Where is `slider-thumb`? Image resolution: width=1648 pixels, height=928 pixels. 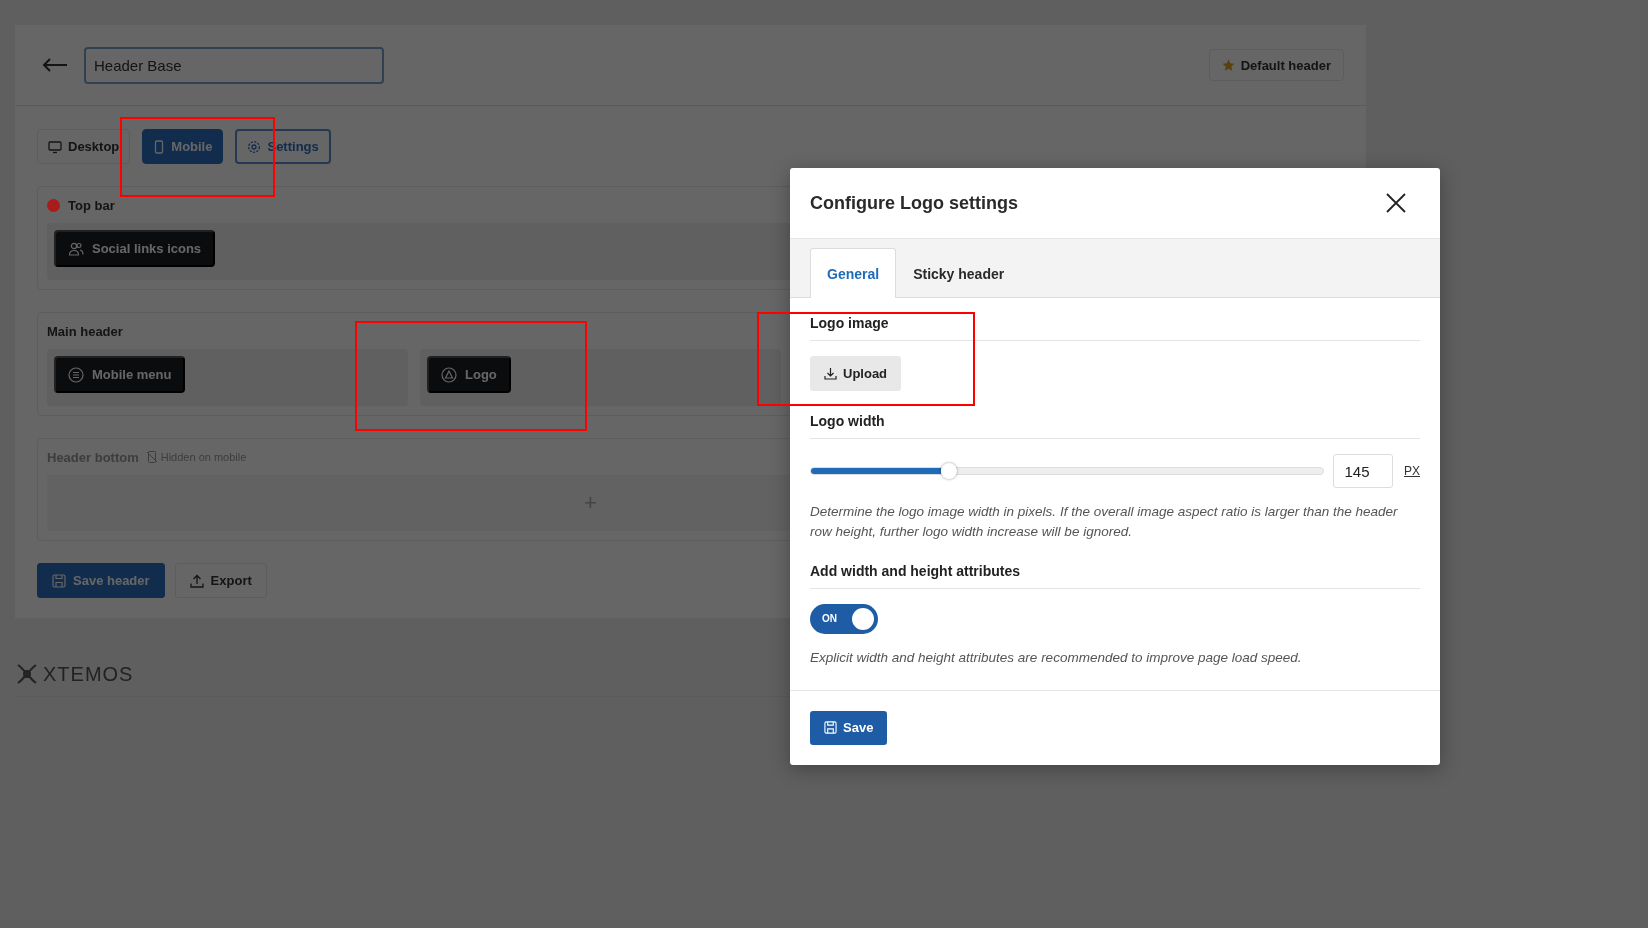
slider-thumb is located at coordinates (949, 471).